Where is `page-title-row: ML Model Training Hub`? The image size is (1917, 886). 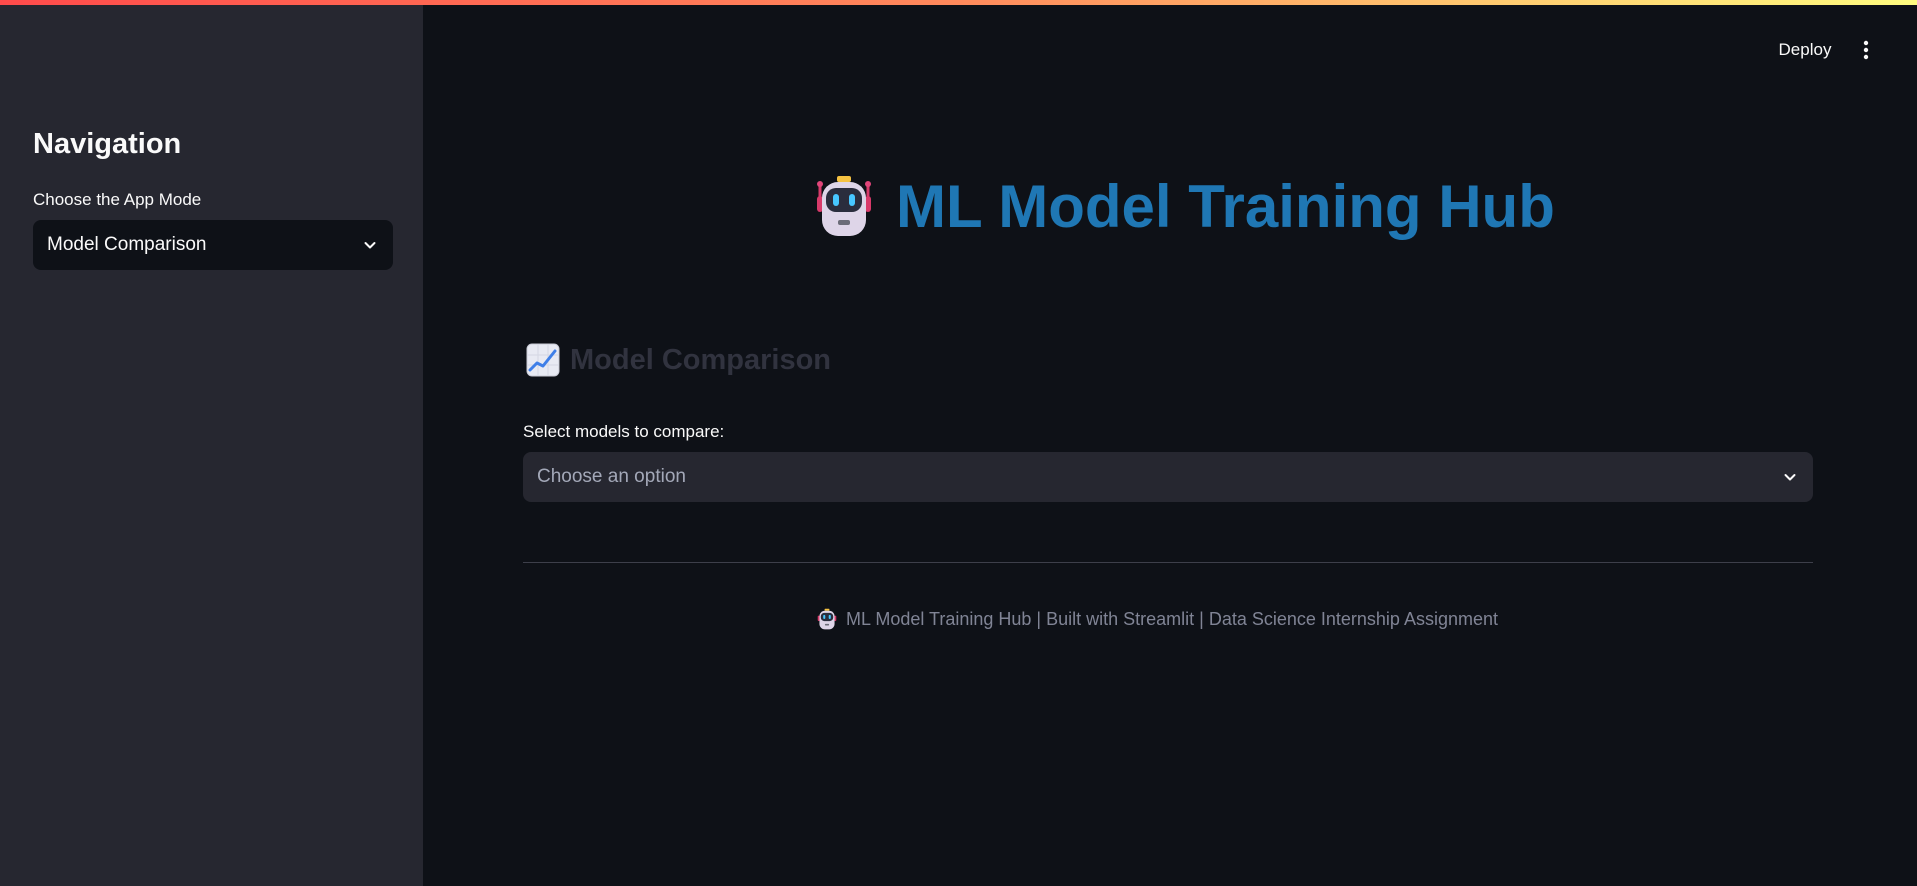 page-title-row: ML Model Training Hub is located at coordinates (1183, 206).